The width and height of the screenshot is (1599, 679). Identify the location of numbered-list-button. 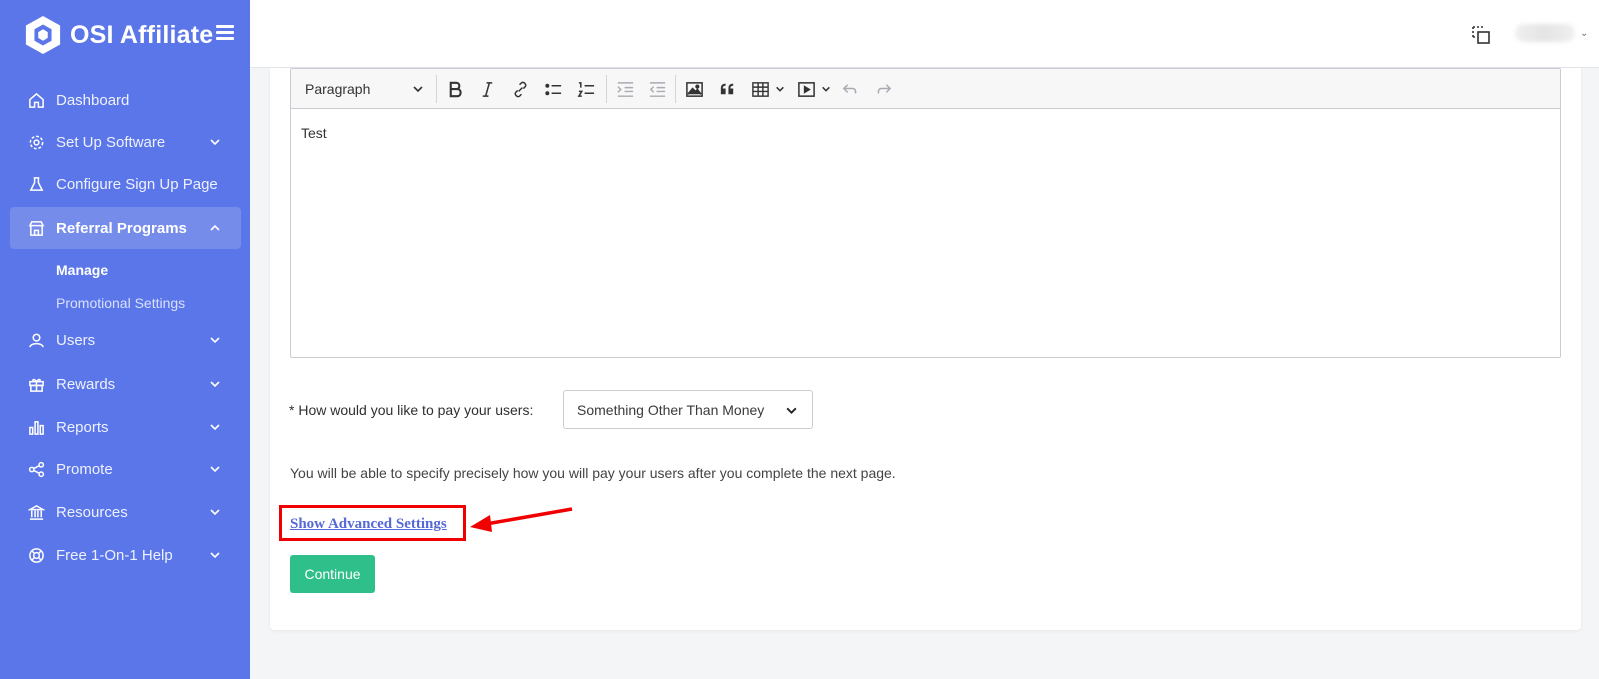
(586, 89).